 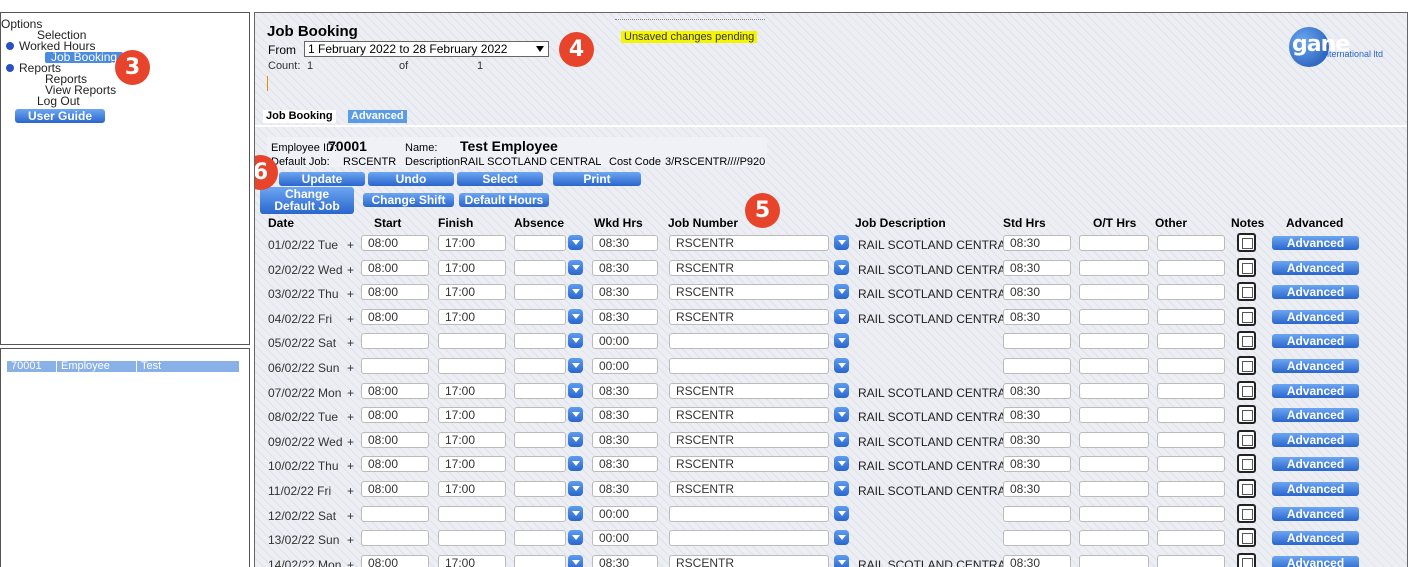 I want to click on default-hours-button: Default Hours, so click(x=504, y=200).